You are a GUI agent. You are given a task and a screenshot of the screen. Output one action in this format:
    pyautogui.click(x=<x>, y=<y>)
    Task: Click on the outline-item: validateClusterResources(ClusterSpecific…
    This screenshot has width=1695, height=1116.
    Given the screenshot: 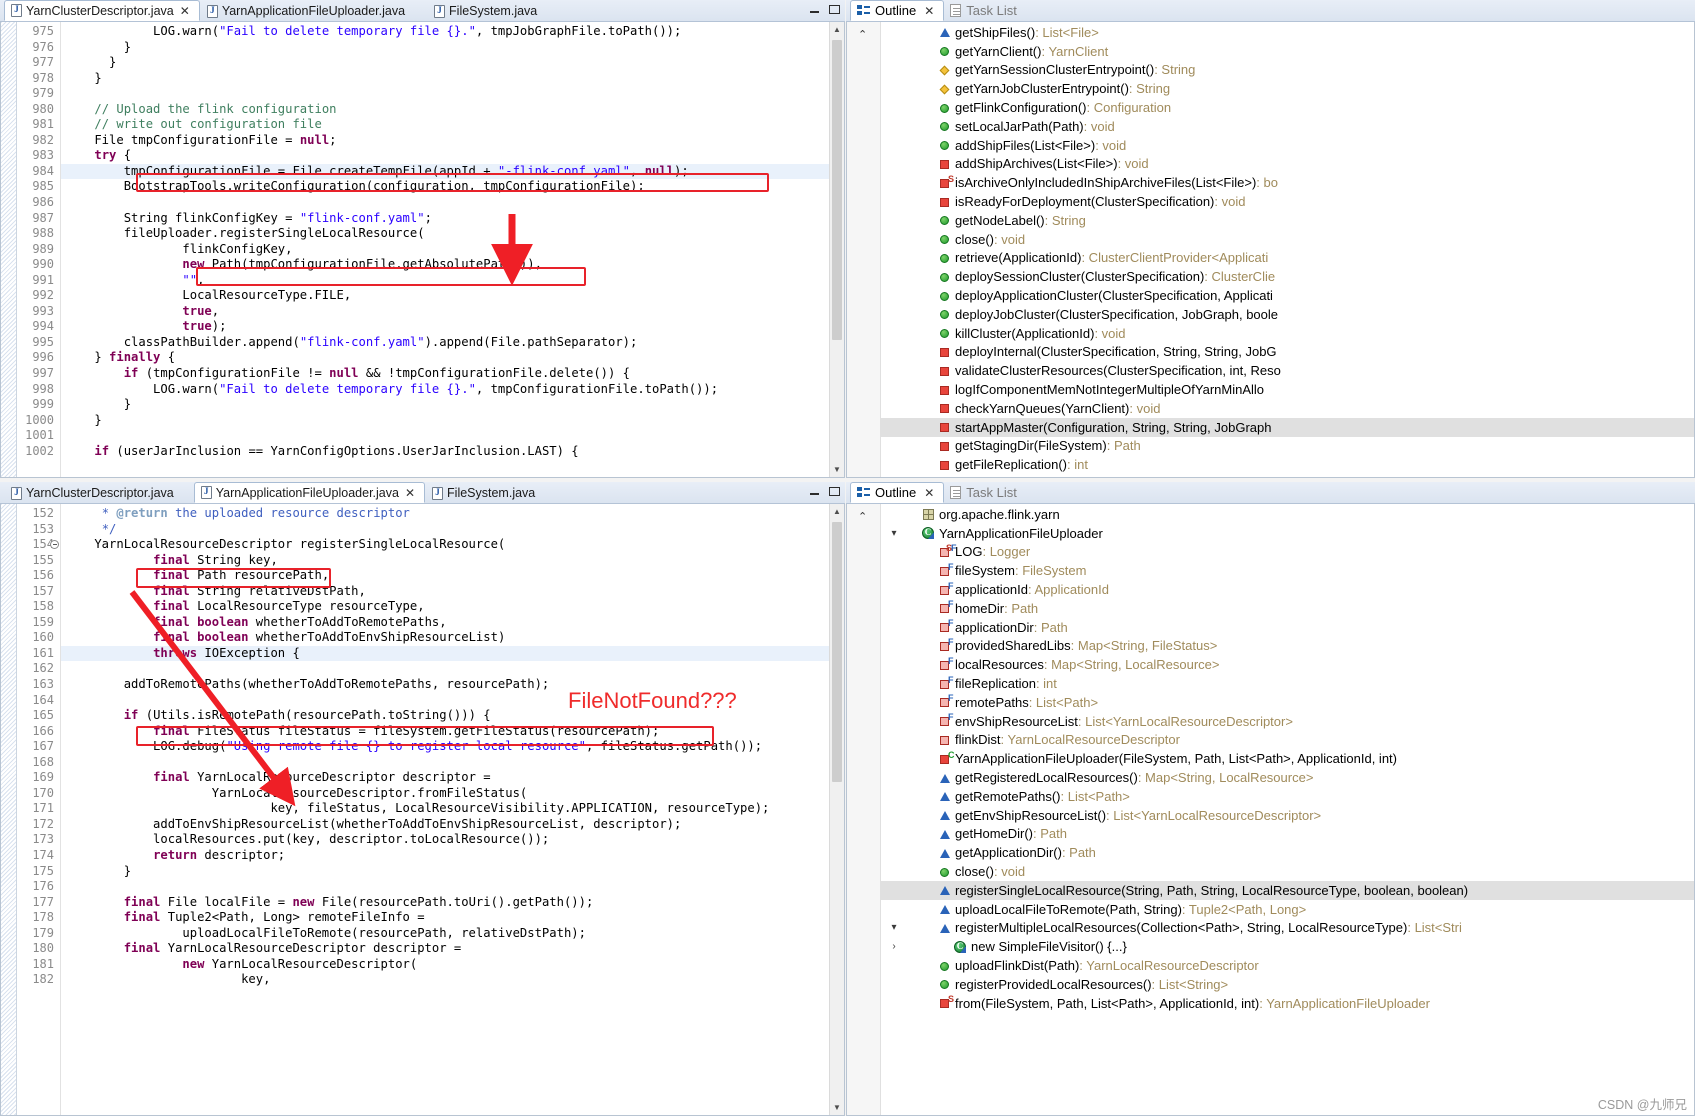 What is the action you would take?
    pyautogui.click(x=1287, y=370)
    